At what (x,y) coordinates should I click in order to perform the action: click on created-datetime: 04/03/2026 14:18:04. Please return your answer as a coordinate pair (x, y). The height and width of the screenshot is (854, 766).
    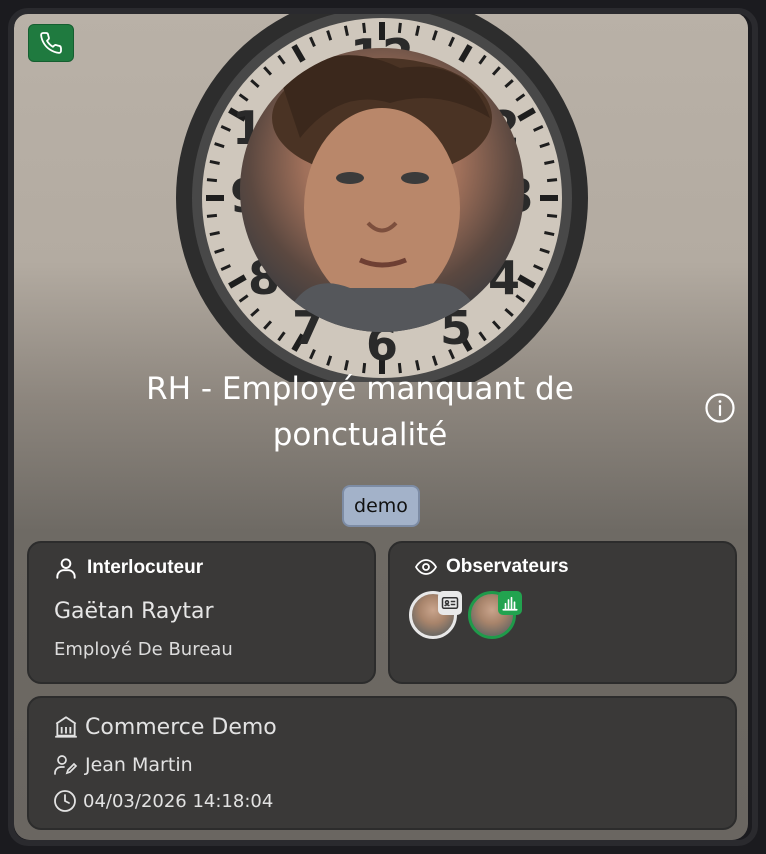
    Looking at the image, I should click on (178, 801).